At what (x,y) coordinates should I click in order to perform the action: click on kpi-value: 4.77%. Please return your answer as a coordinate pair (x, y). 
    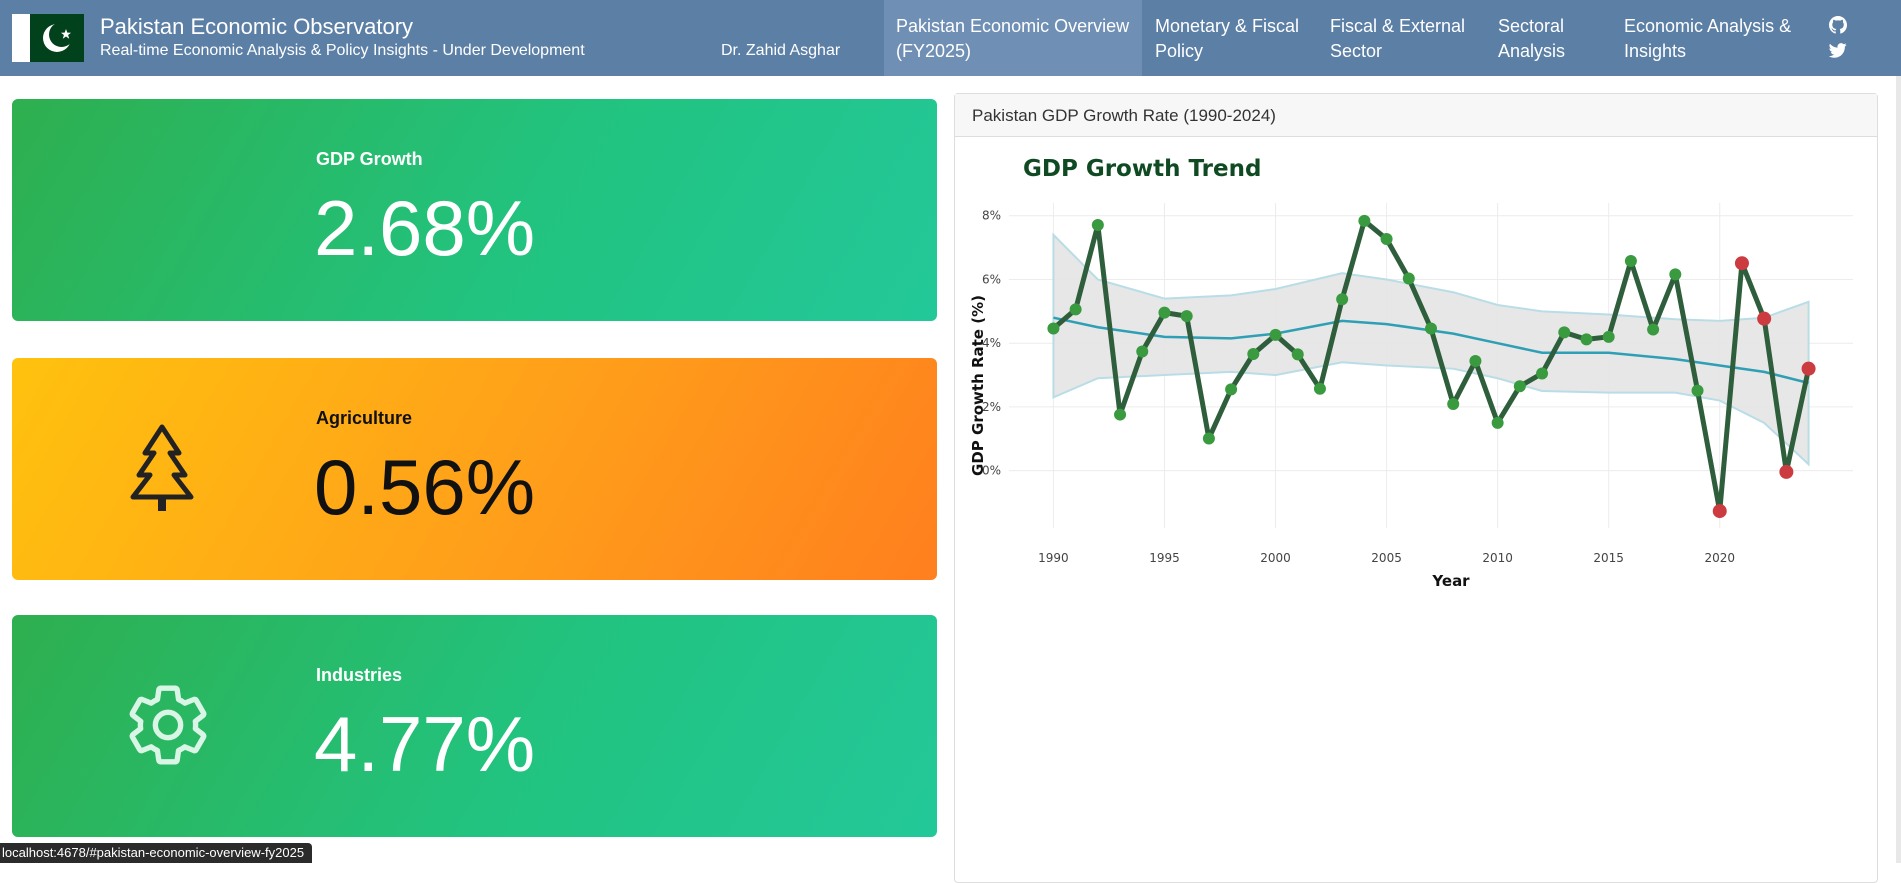
    Looking at the image, I should click on (425, 744).